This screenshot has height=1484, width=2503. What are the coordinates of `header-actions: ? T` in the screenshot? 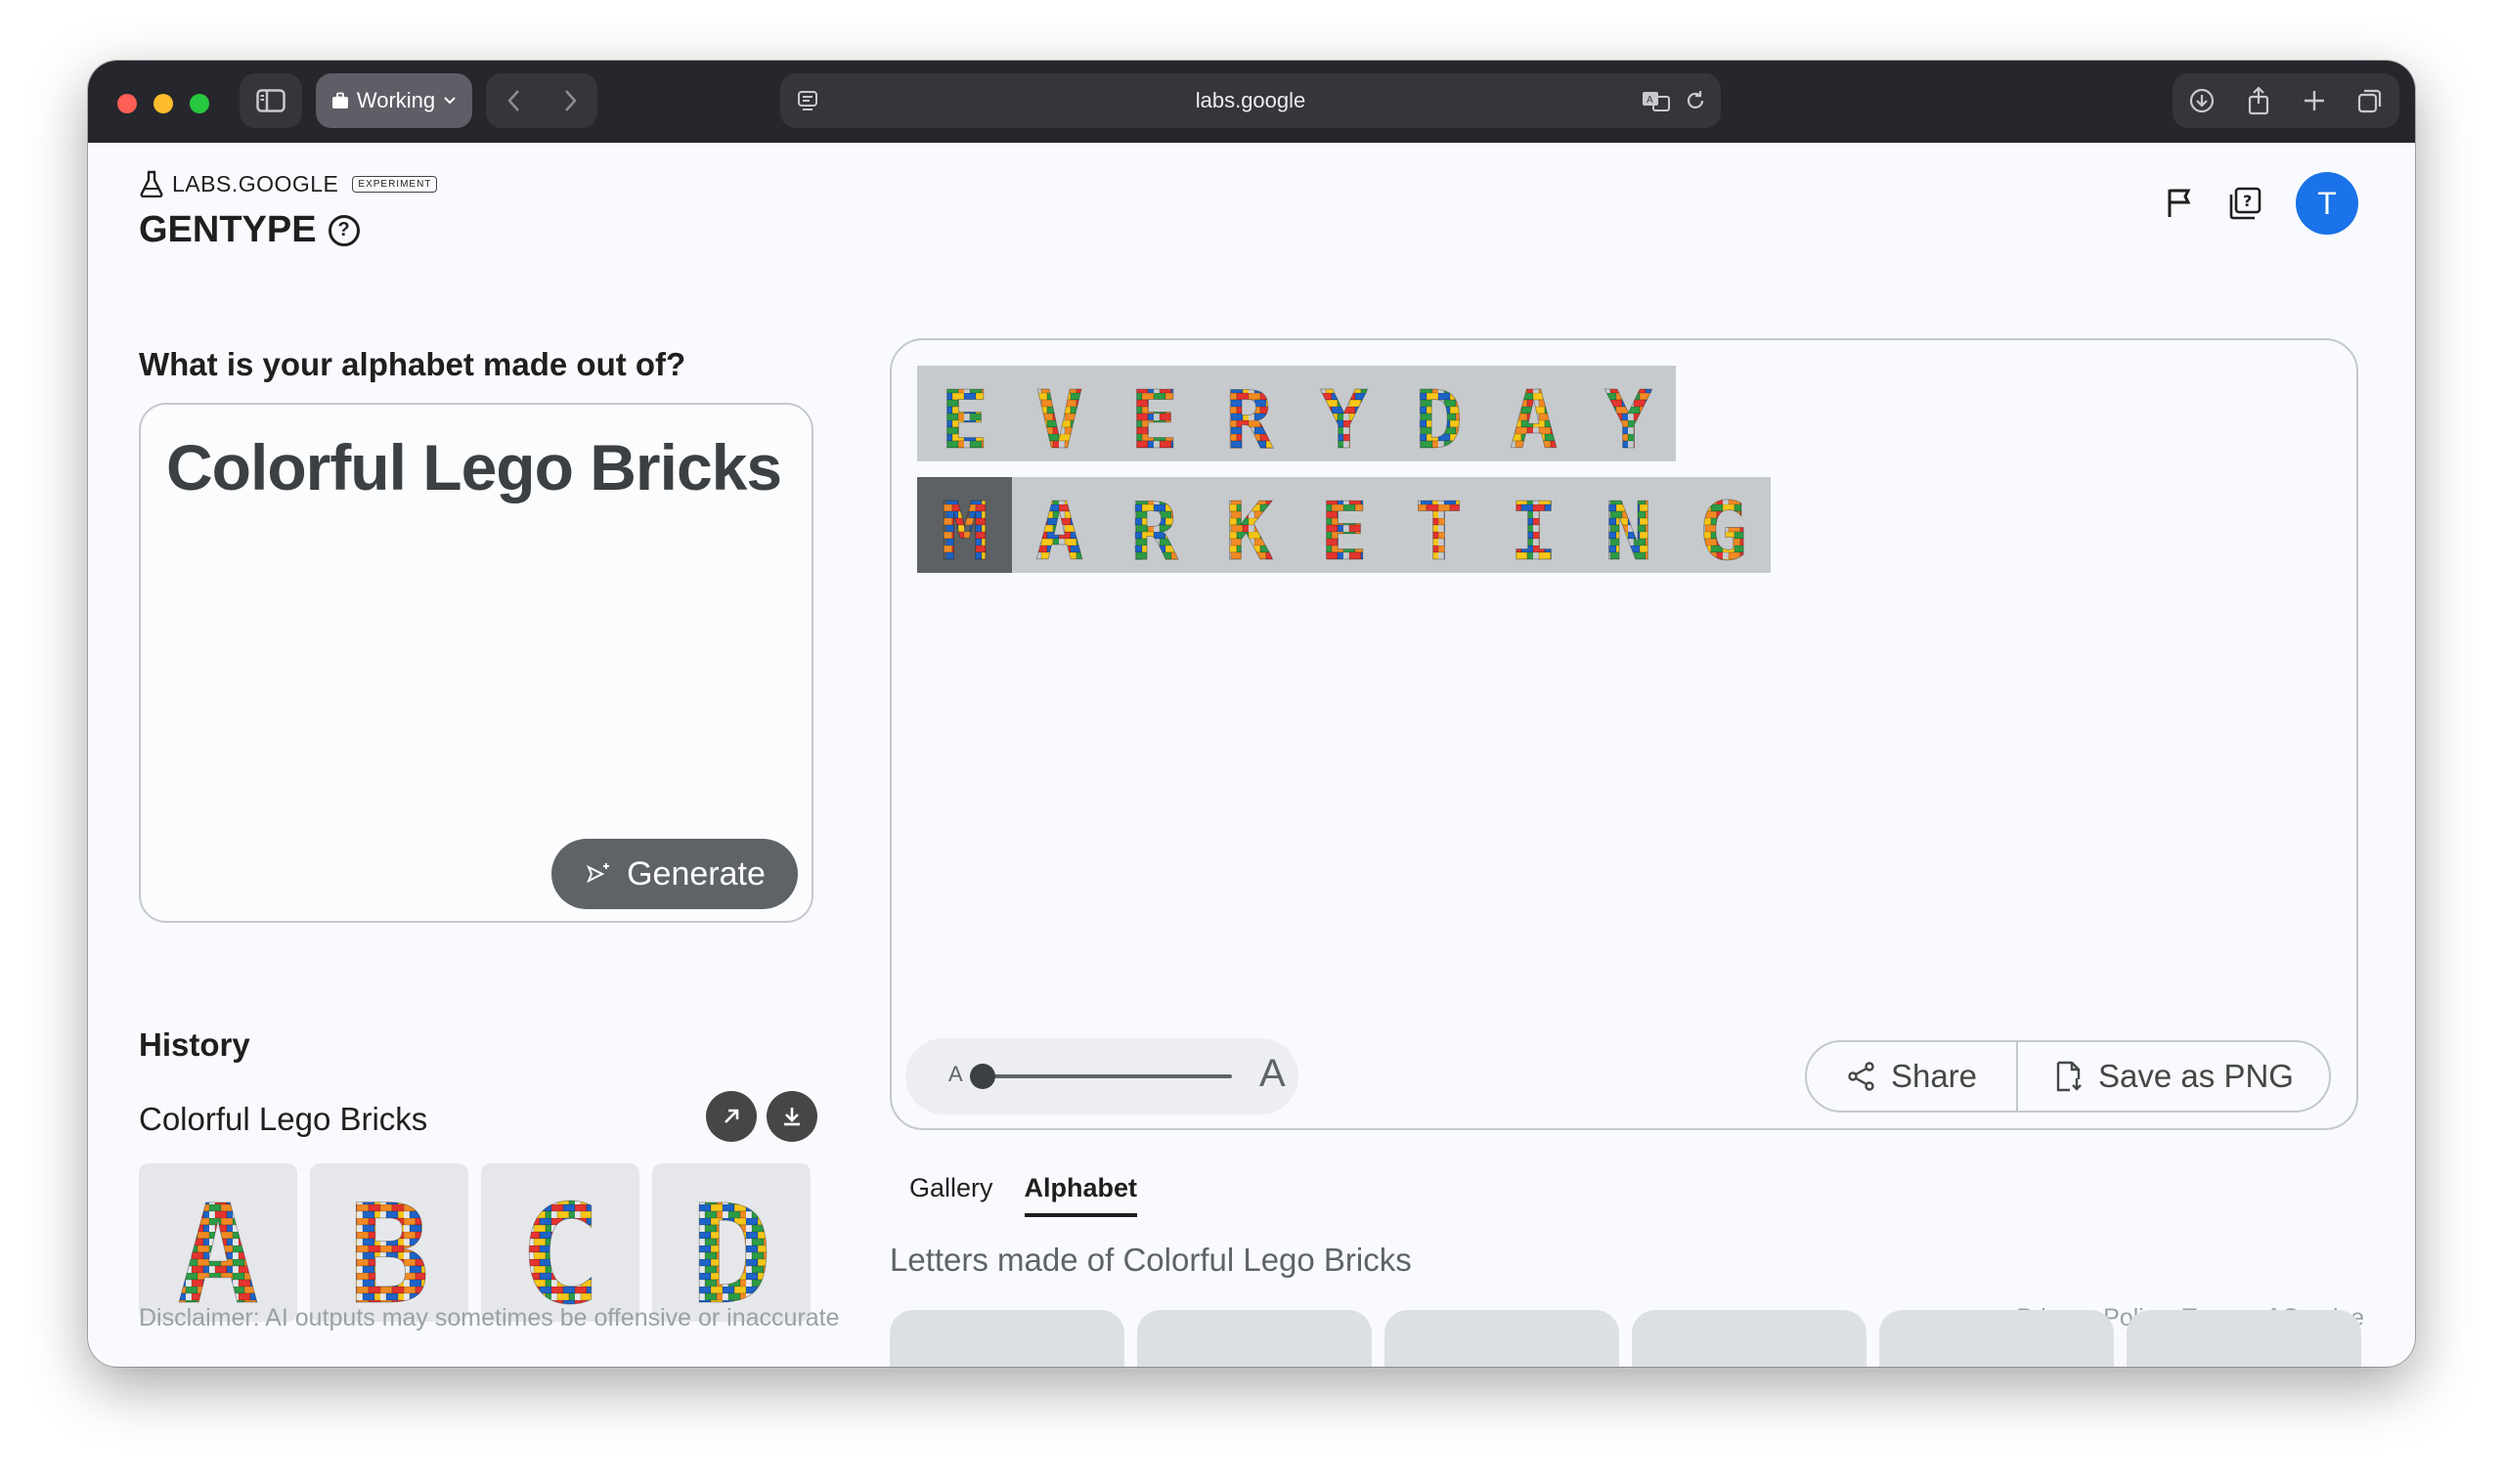 It's located at (2261, 203).